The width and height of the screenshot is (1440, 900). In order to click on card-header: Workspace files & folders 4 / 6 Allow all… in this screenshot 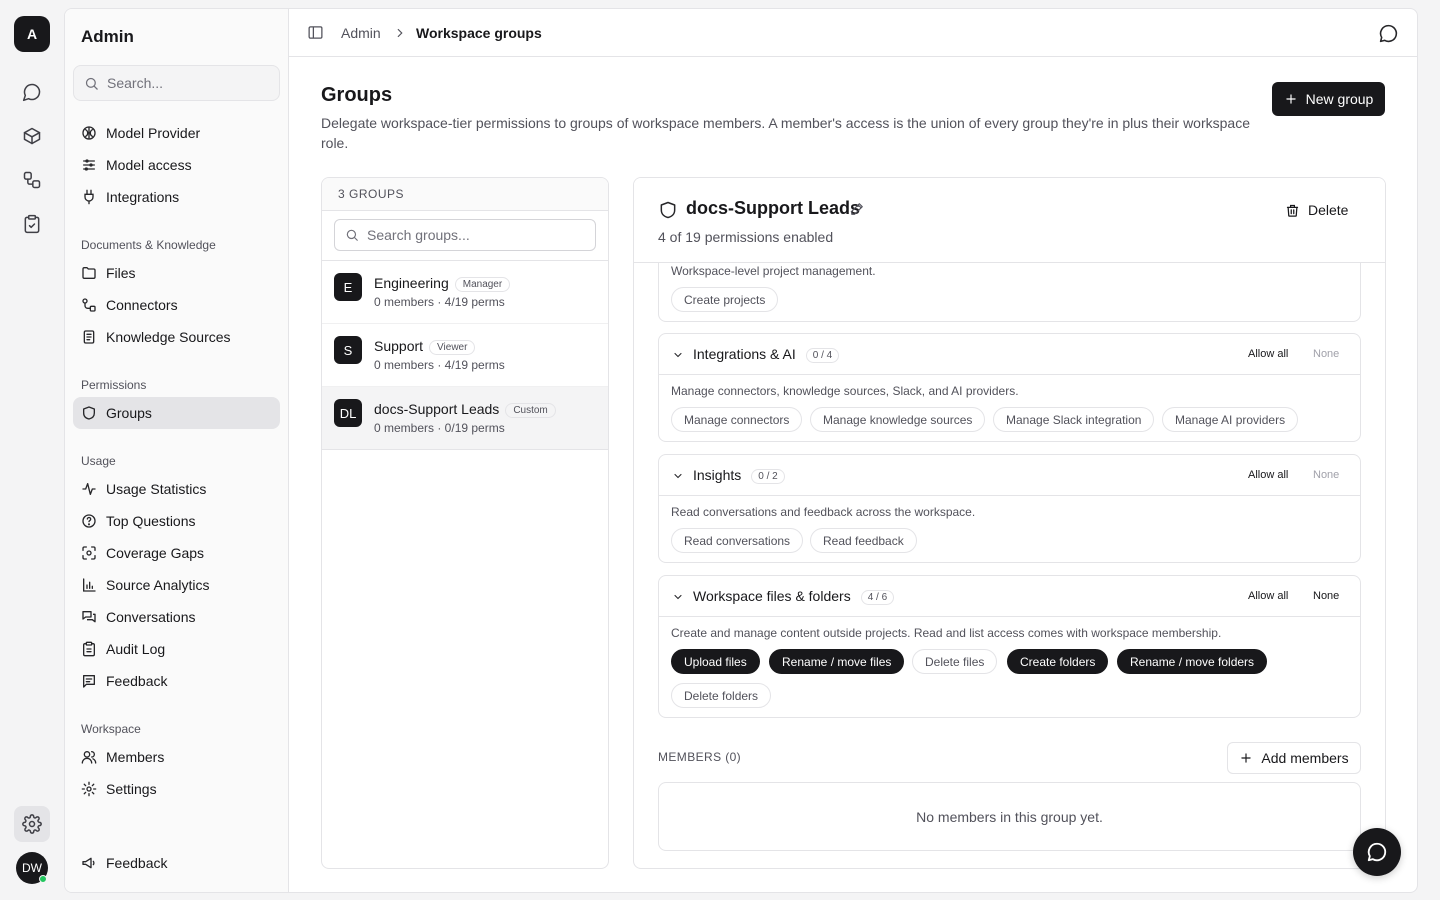, I will do `click(1009, 596)`.